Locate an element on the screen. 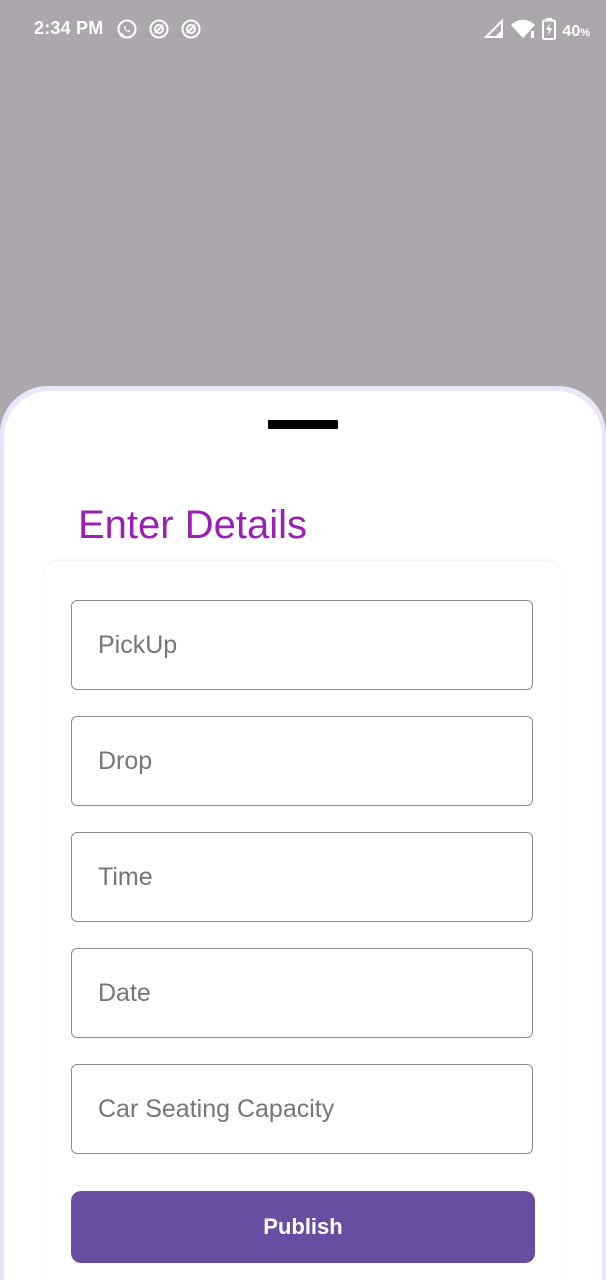 The image size is (606, 1280). time-field is located at coordinates (302, 877).